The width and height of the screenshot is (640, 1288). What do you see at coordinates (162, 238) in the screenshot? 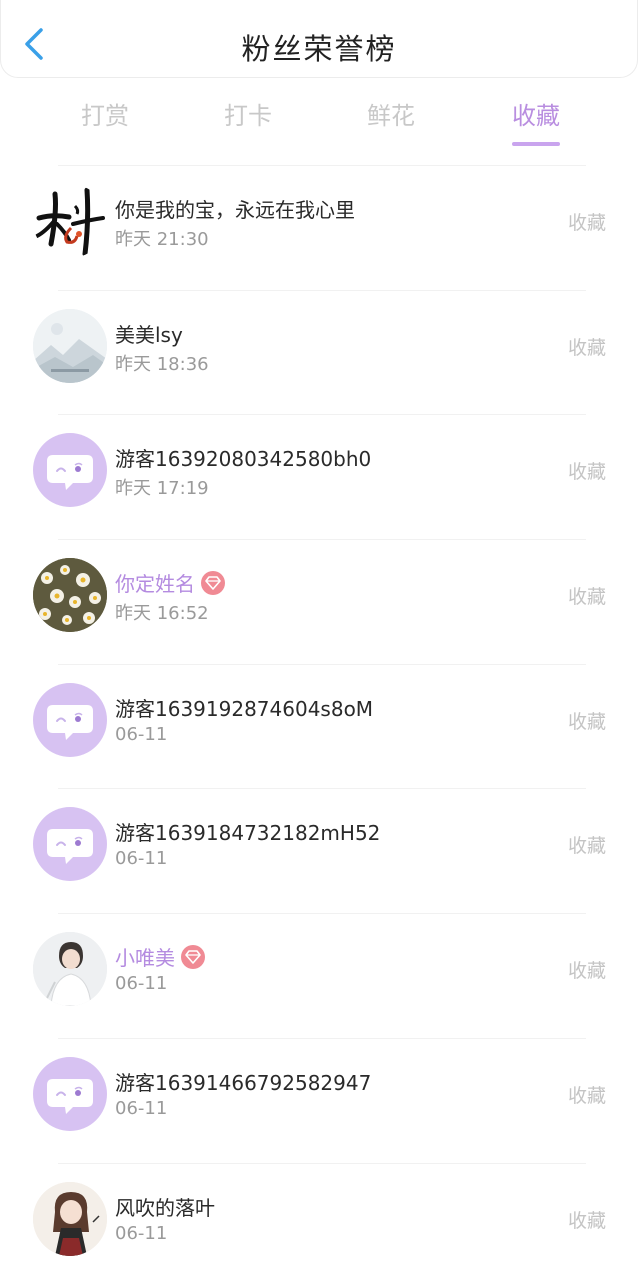
I see `fan-time: 昨天 21:30` at bounding box center [162, 238].